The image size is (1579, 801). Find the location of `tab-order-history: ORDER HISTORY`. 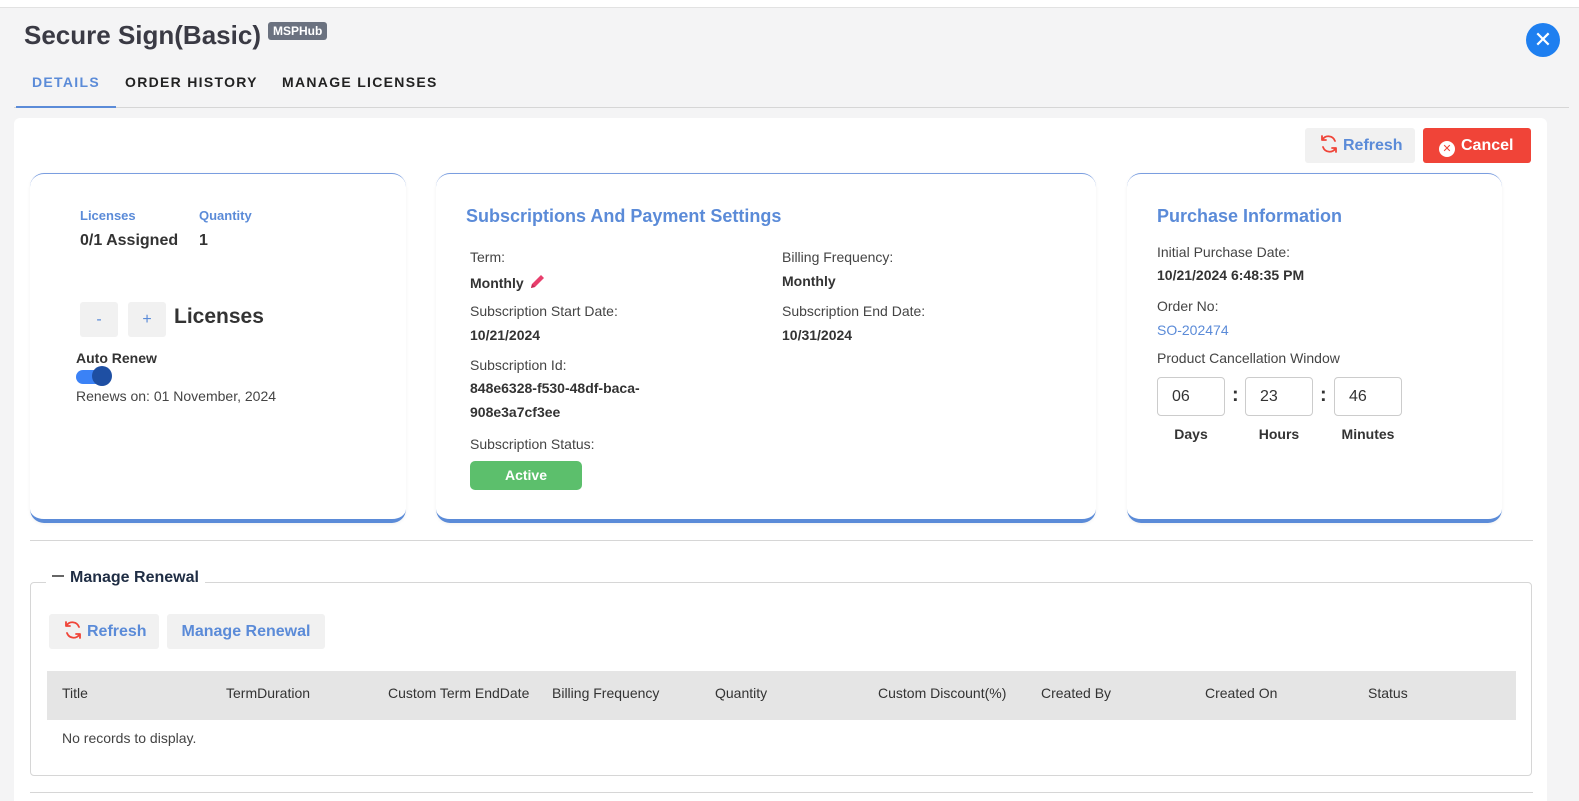

tab-order-history: ORDER HISTORY is located at coordinates (191, 87).